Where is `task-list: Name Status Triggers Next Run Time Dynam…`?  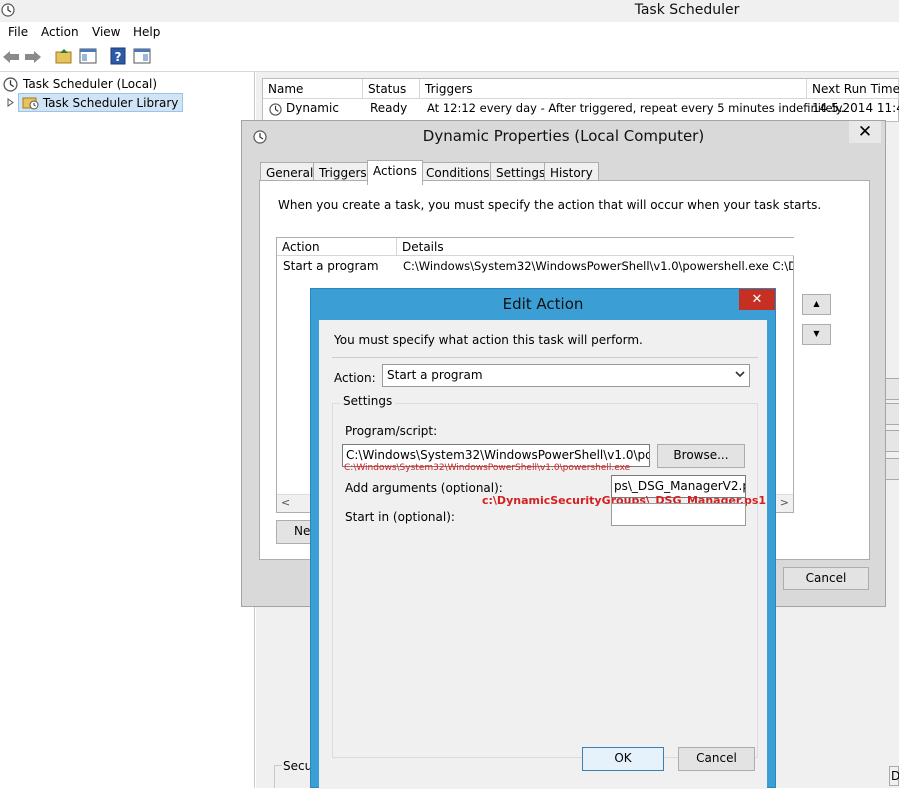
task-list: Name Status Triggers Next Run Time Dynam… is located at coordinates (580, 100).